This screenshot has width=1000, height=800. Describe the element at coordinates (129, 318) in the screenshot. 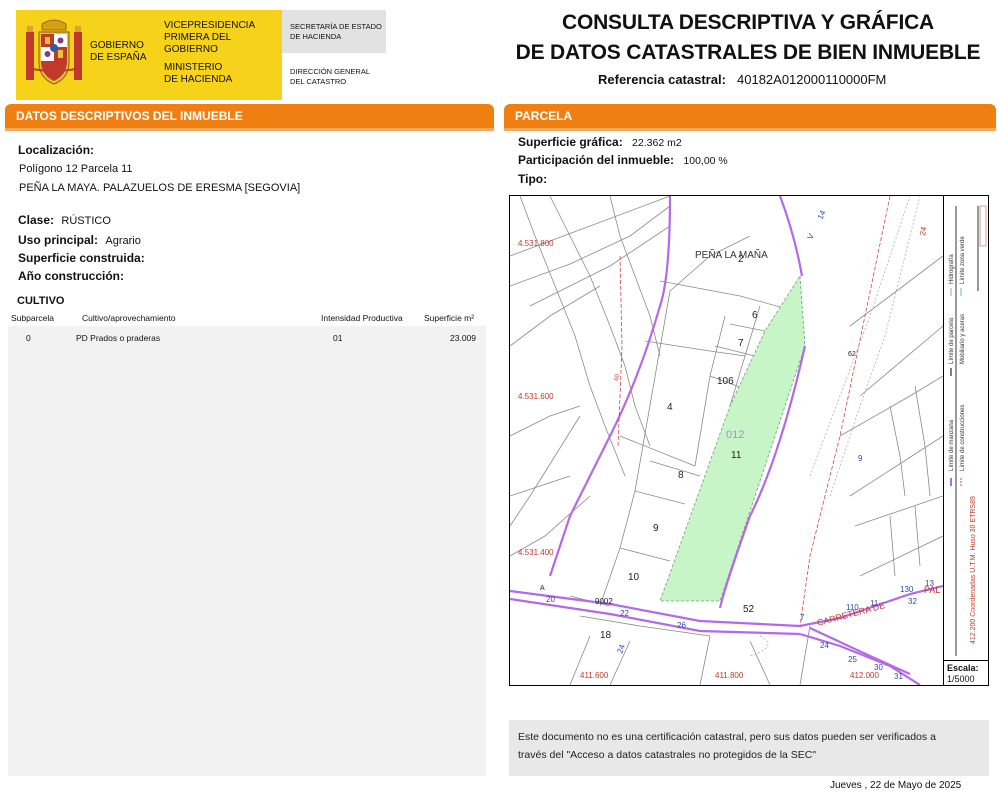

I see `header-cultivo: Cultivo/aprovechamiento` at that location.